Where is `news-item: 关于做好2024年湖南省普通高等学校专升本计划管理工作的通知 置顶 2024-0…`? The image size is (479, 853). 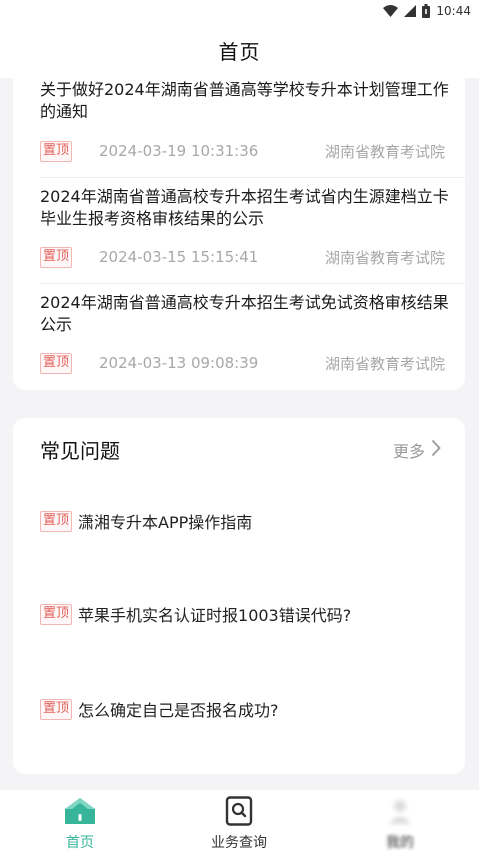 news-item: 关于做好2024年湖南省普通高等学校专升本计划管理工作的通知 置顶 2024-0… is located at coordinates (239, 128).